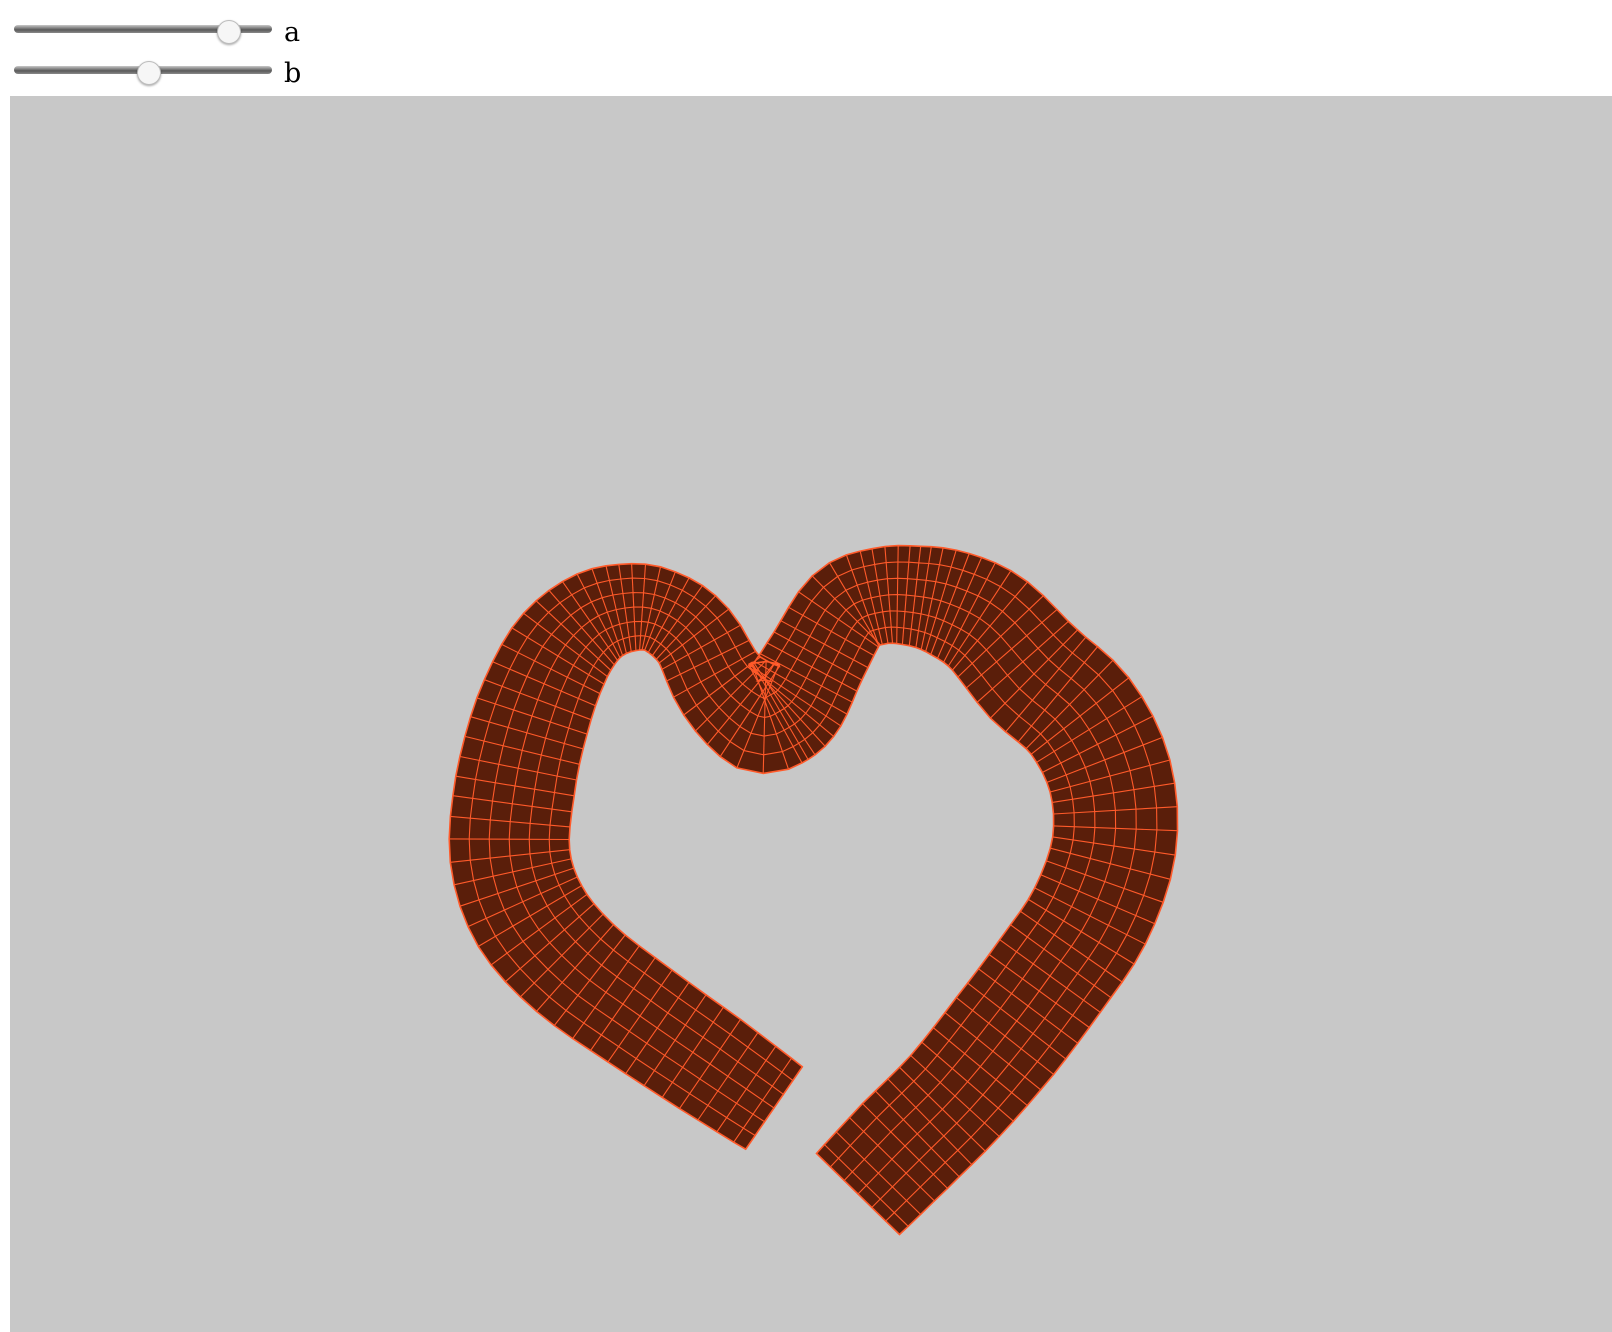  Describe the element at coordinates (806, 48) in the screenshot. I see `slider-panel: a b` at that location.